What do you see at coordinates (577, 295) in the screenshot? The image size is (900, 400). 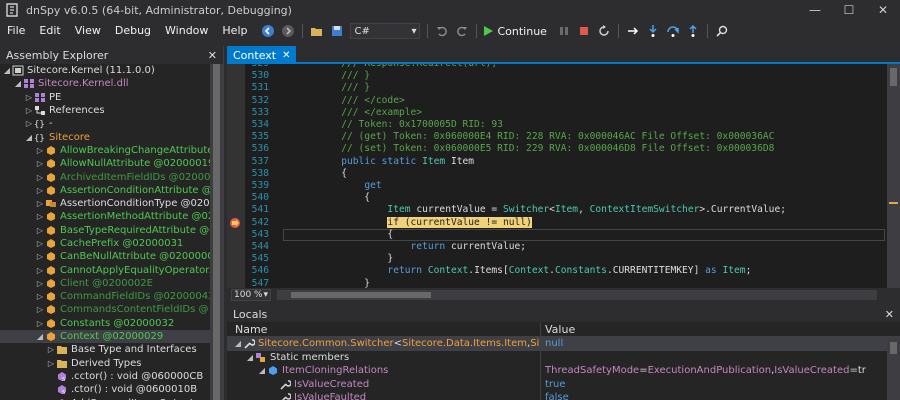 I see `editor-horizontal-scrollbar` at bounding box center [577, 295].